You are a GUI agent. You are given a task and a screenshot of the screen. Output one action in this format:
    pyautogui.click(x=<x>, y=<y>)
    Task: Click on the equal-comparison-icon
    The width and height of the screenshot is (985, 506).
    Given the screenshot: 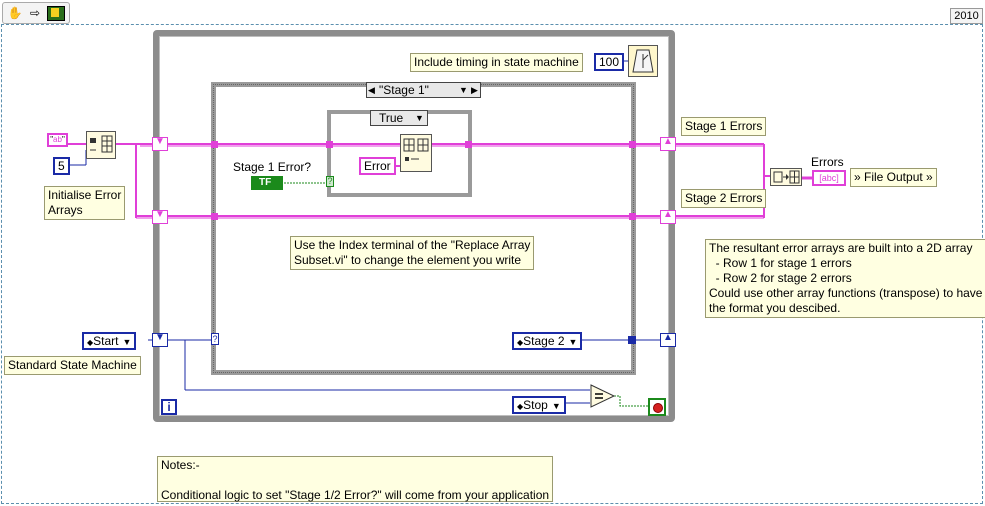 What is the action you would take?
    pyautogui.click(x=603, y=396)
    